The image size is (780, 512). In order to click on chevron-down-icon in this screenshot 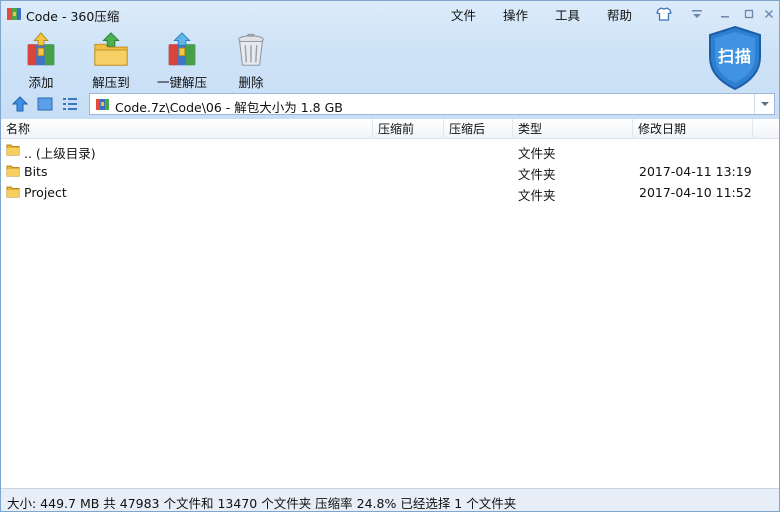, I will do `click(764, 104)`.